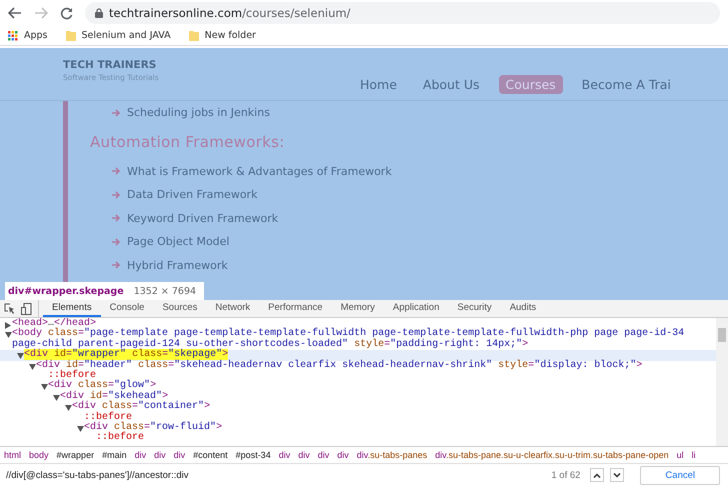 The image size is (728, 486). What do you see at coordinates (474, 308) in the screenshot?
I see `devtools-tab: Security` at bounding box center [474, 308].